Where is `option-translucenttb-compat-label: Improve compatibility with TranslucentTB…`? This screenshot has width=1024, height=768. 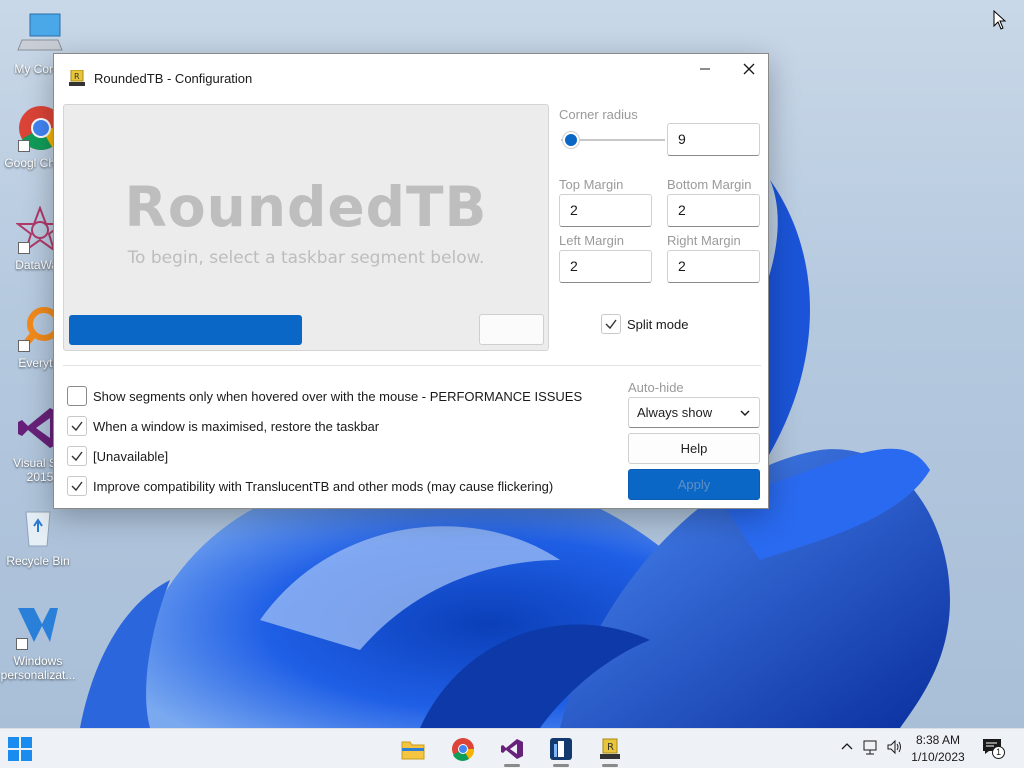 option-translucenttb-compat-label: Improve compatibility with TranslucentTB… is located at coordinates (323, 486).